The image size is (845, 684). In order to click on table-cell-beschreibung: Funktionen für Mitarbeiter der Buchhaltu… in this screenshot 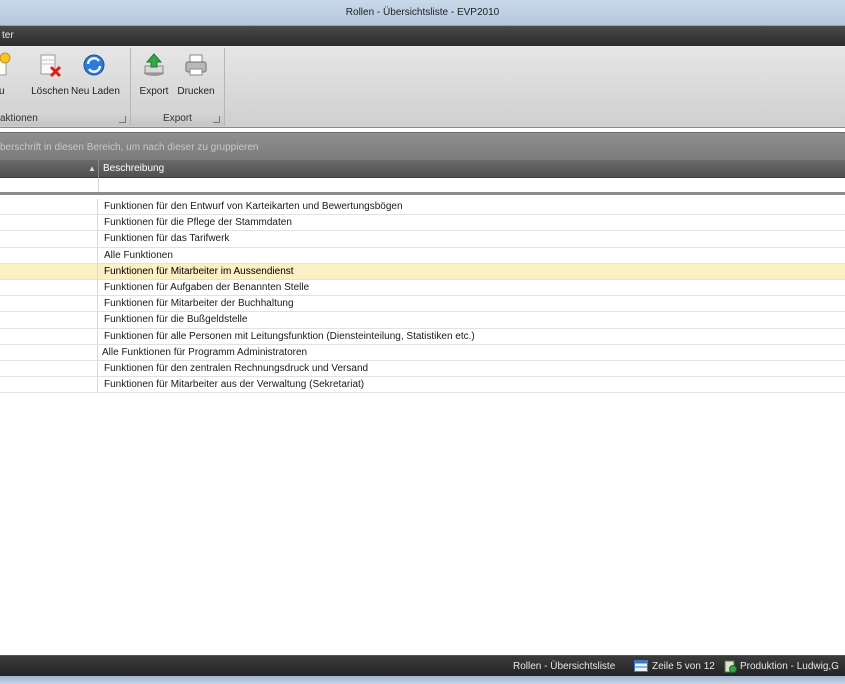, I will do `click(199, 303)`.